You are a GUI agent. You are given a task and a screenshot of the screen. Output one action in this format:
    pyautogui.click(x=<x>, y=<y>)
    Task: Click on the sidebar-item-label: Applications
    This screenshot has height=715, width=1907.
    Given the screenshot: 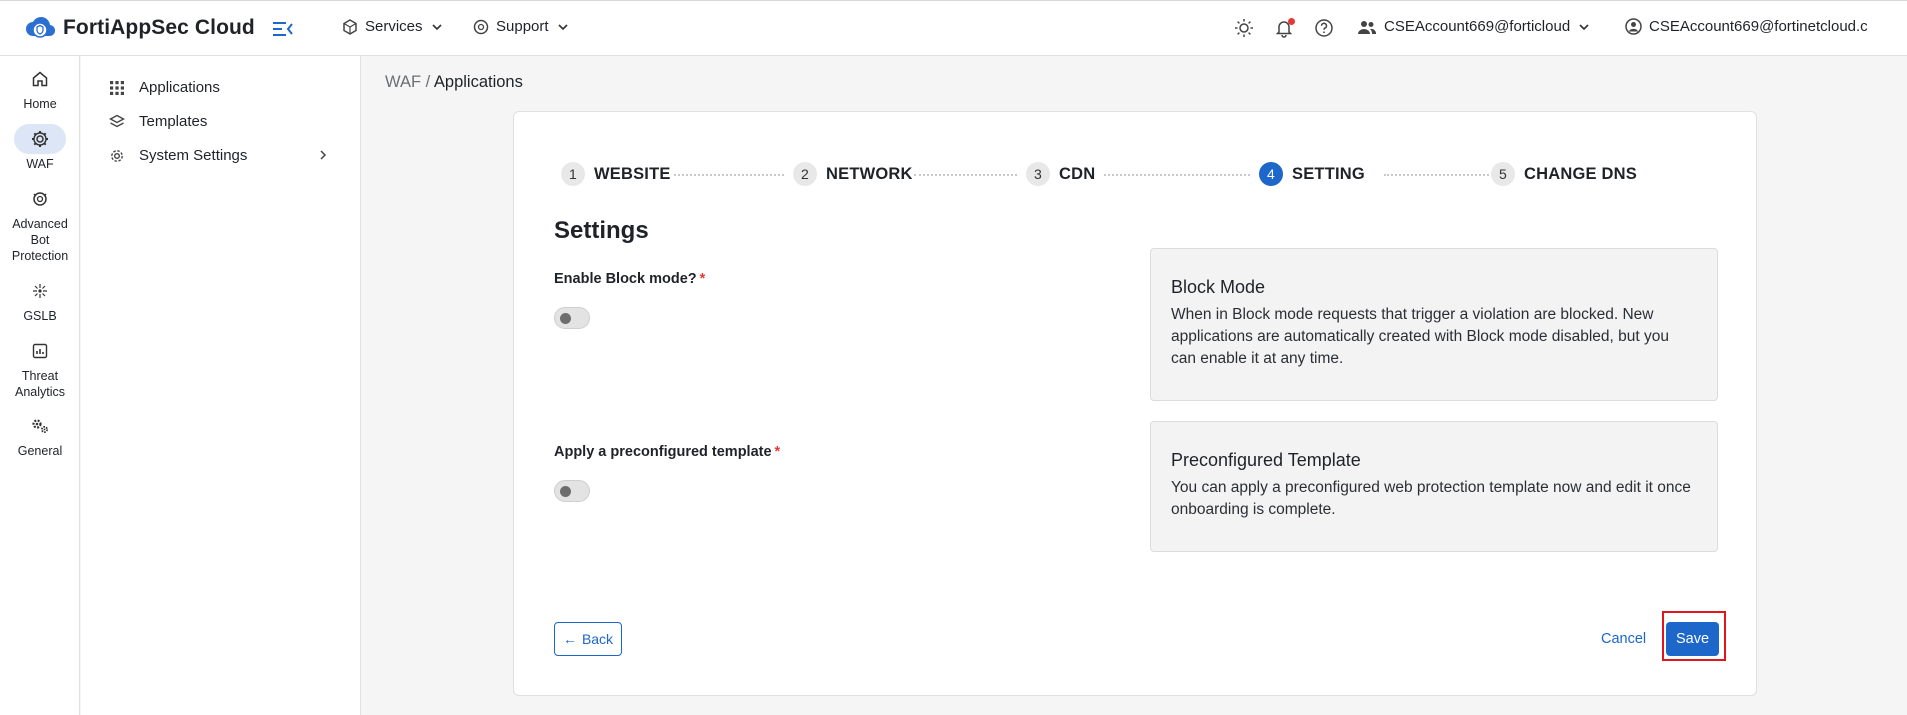 What is the action you would take?
    pyautogui.click(x=179, y=87)
    